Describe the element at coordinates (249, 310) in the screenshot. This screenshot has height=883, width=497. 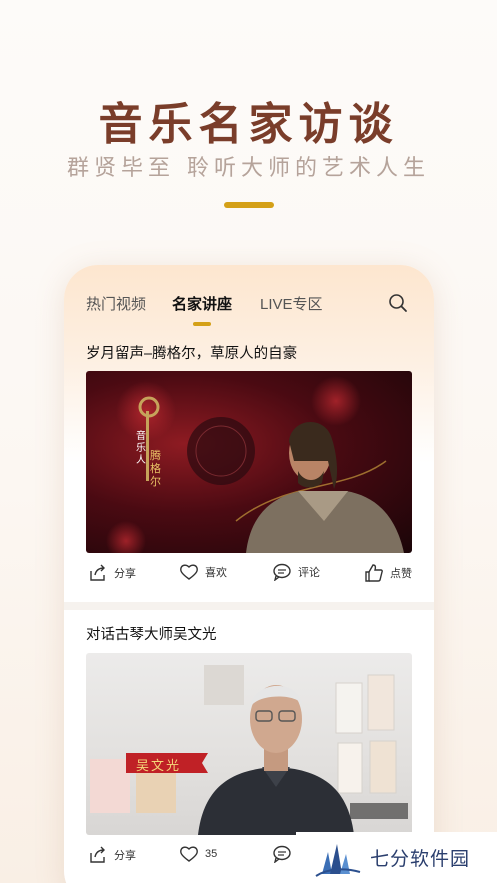
I see `tab-bar: 热门视频 名家讲座 LIVE专区` at that location.